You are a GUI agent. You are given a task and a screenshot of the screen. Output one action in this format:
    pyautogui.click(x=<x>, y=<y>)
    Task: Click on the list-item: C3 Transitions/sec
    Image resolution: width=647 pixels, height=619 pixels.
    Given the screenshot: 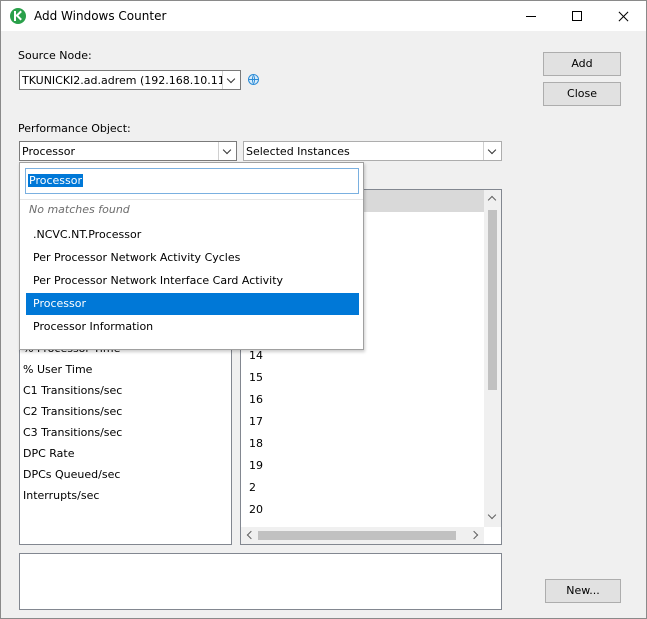 What is the action you would take?
    pyautogui.click(x=72, y=432)
    